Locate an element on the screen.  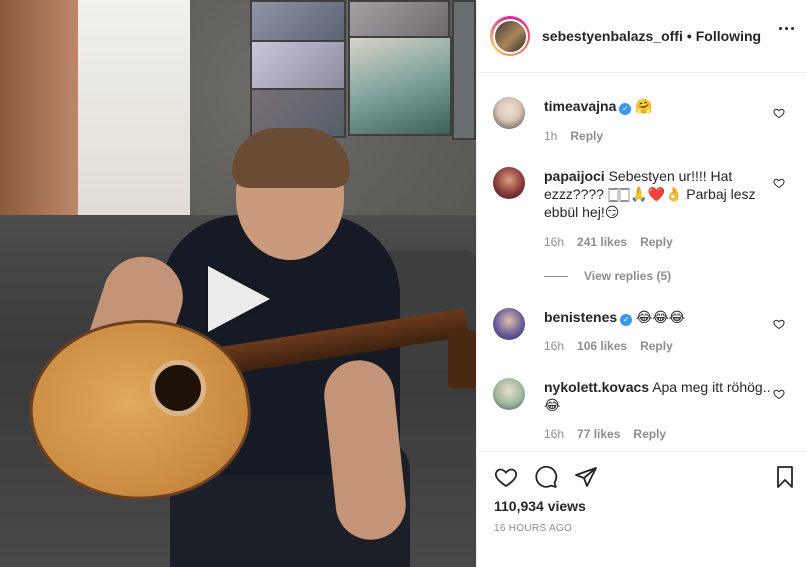
more-horizontal-icon is located at coordinates (786, 28).